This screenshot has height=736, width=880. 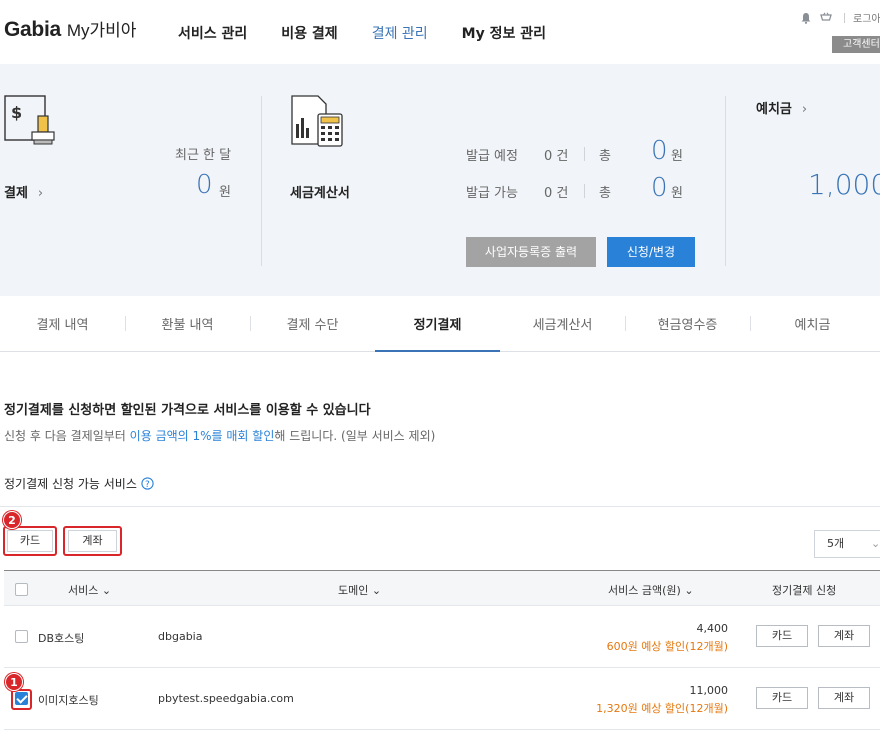 What do you see at coordinates (353, 590) in the screenshot?
I see `th-domain-label: 도메인` at bounding box center [353, 590].